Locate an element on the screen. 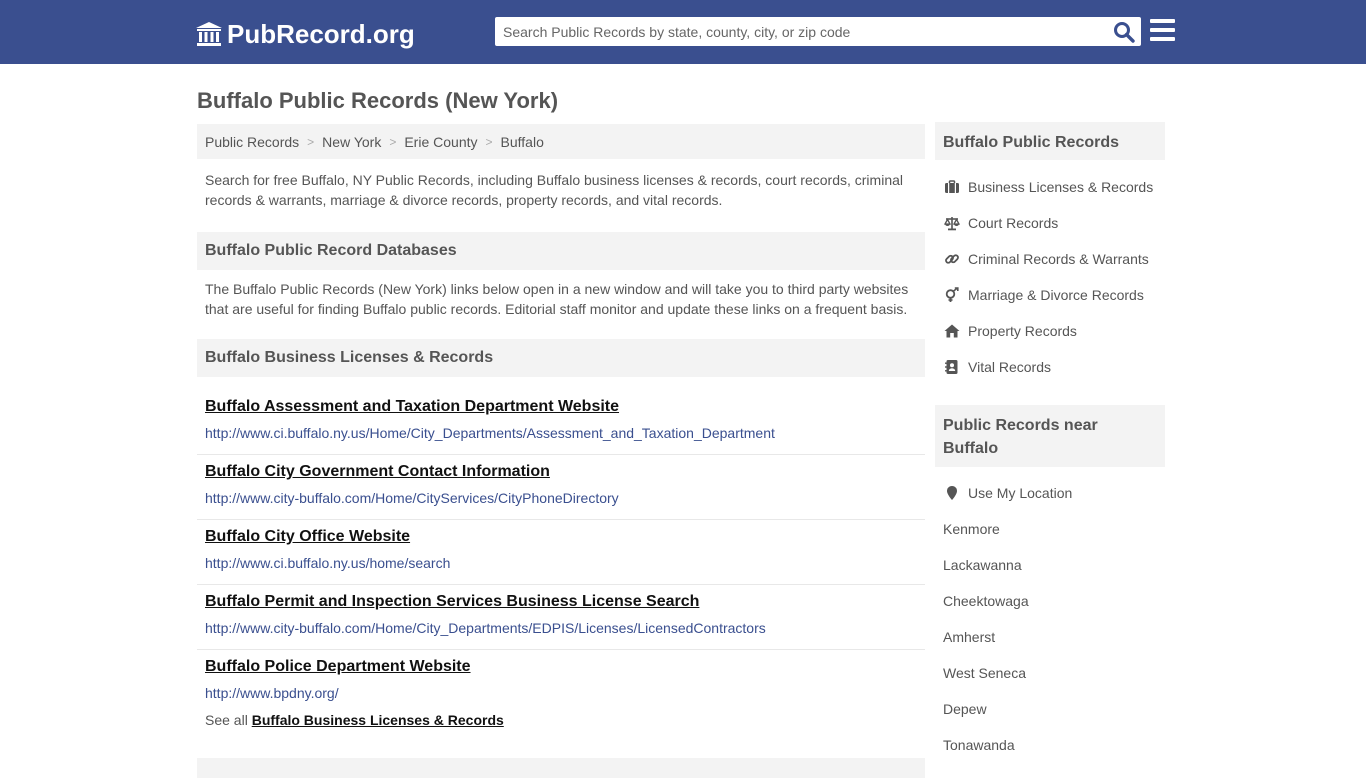 Image resolution: width=1366 pixels, height=778 pixels. sidebar-item-property: Property Records is located at coordinates (1010, 331).